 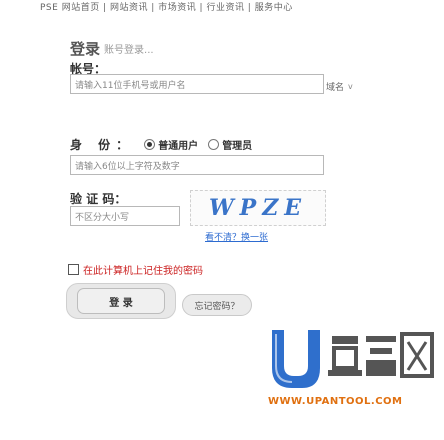 What do you see at coordinates (217, 305) in the screenshot?
I see `forgot-password-button: 忘记密码？` at bounding box center [217, 305].